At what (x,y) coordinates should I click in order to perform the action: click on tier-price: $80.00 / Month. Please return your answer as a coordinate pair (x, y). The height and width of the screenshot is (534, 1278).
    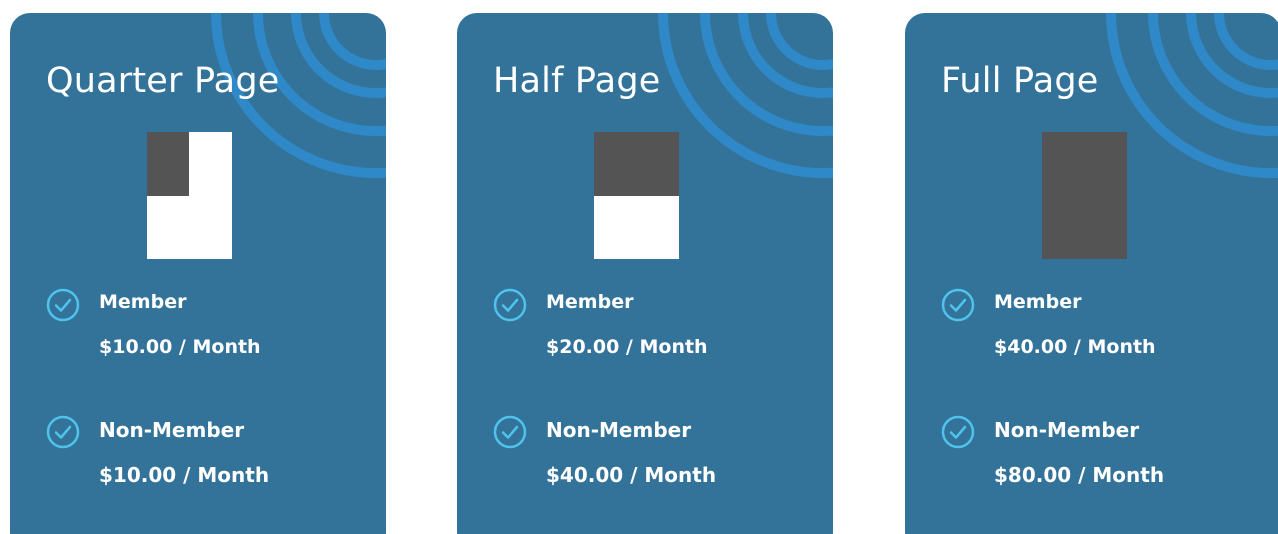
    Looking at the image, I should click on (1079, 475).